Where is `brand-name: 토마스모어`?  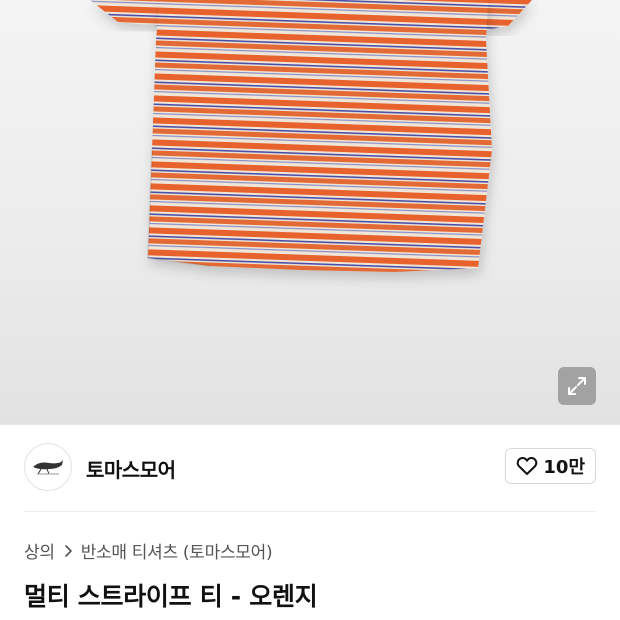
brand-name: 토마스모어 is located at coordinates (131, 468).